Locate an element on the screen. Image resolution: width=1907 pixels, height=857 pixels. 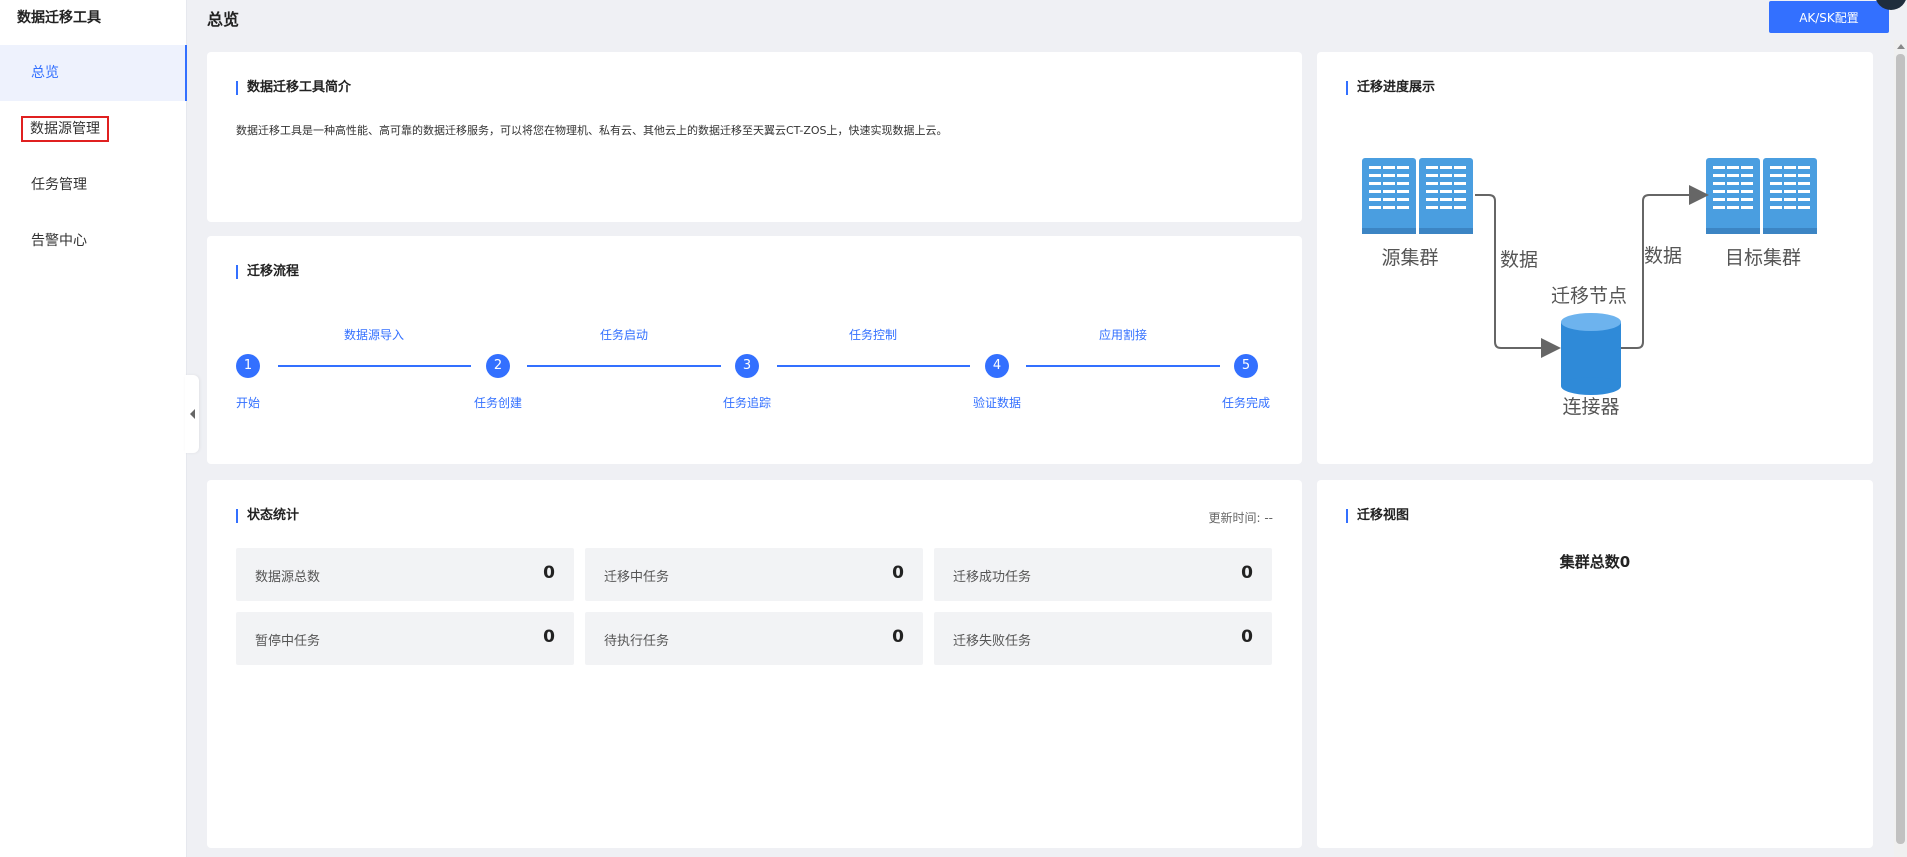
flow-arrow-out is located at coordinates (1664, 267).